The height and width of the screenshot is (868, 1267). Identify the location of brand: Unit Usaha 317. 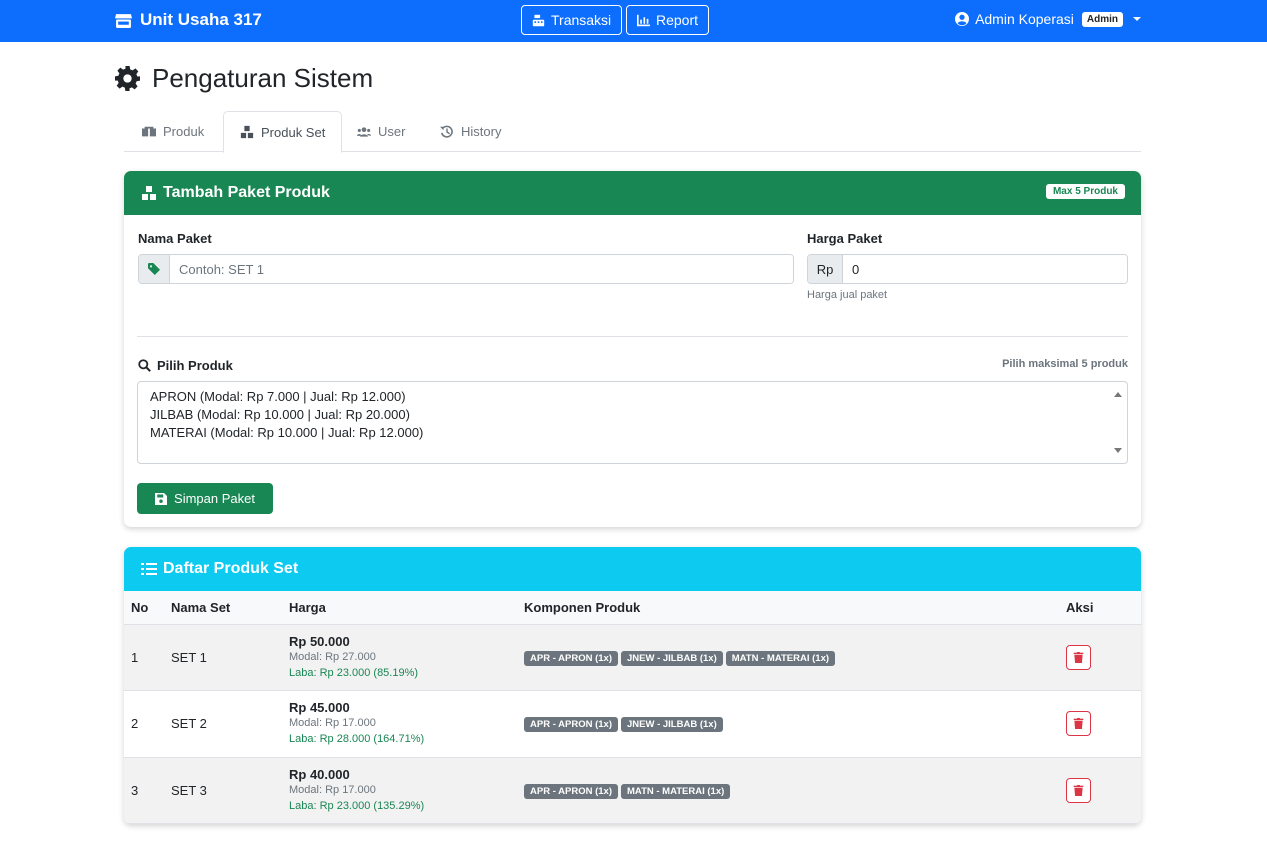
(188, 20).